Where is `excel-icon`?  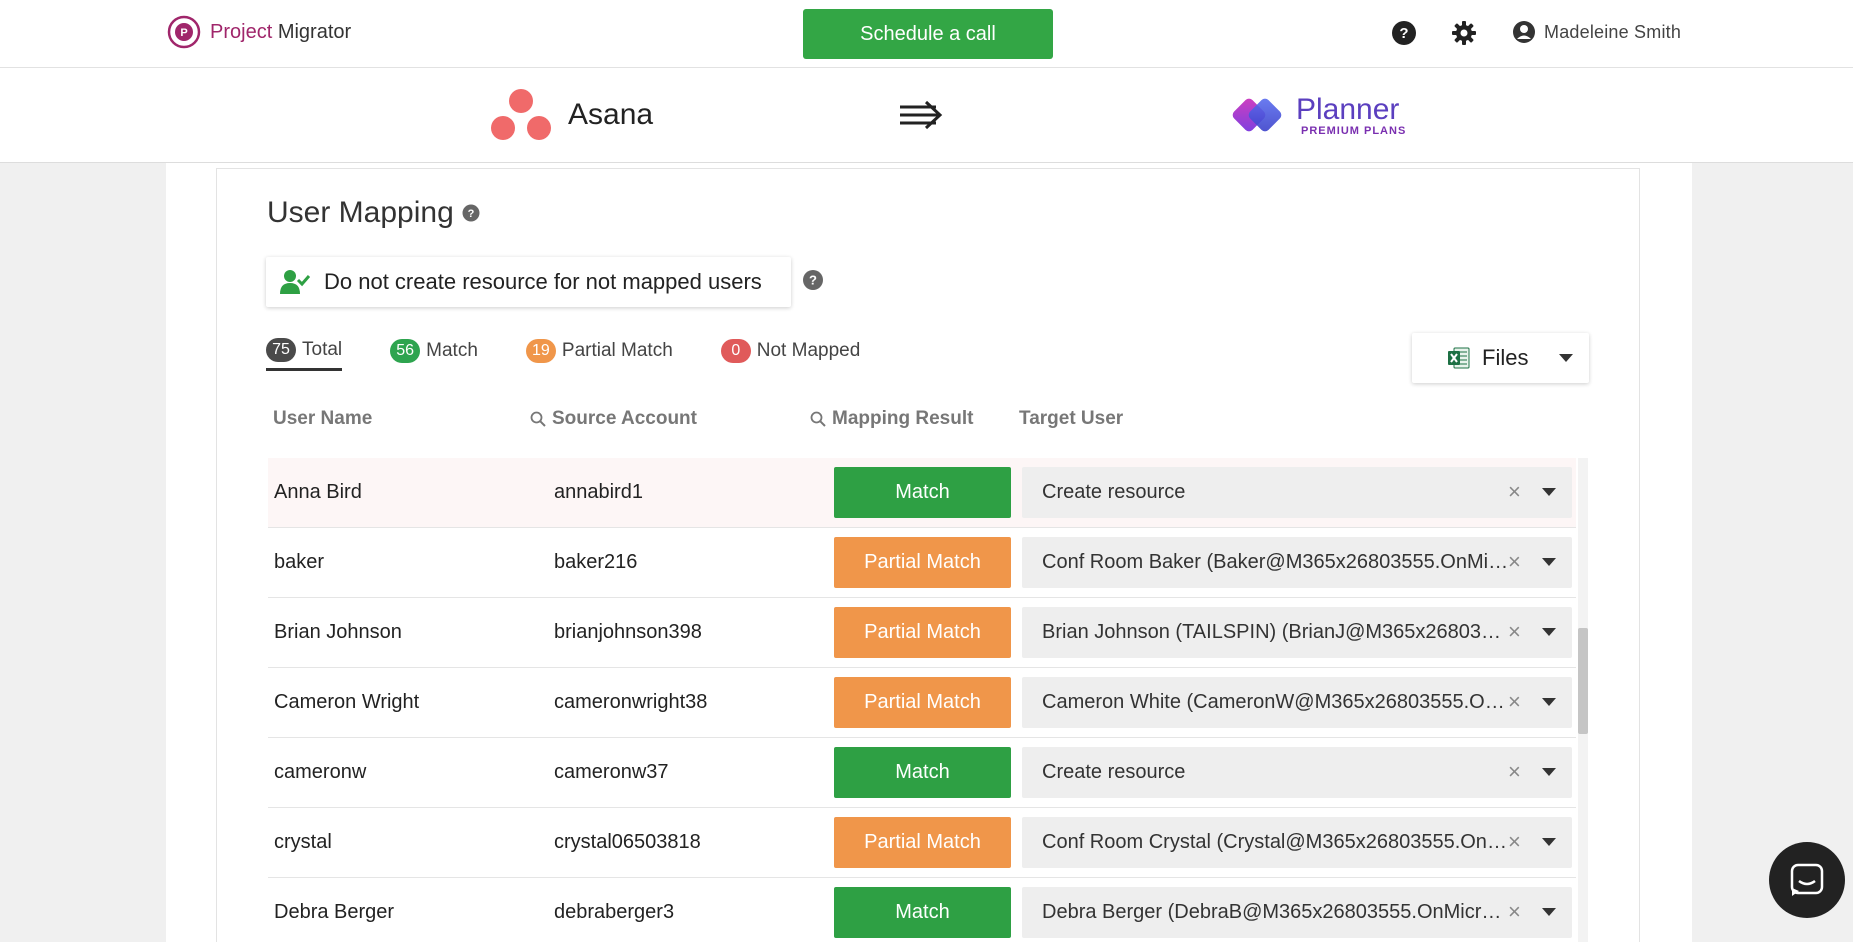 excel-icon is located at coordinates (1459, 358).